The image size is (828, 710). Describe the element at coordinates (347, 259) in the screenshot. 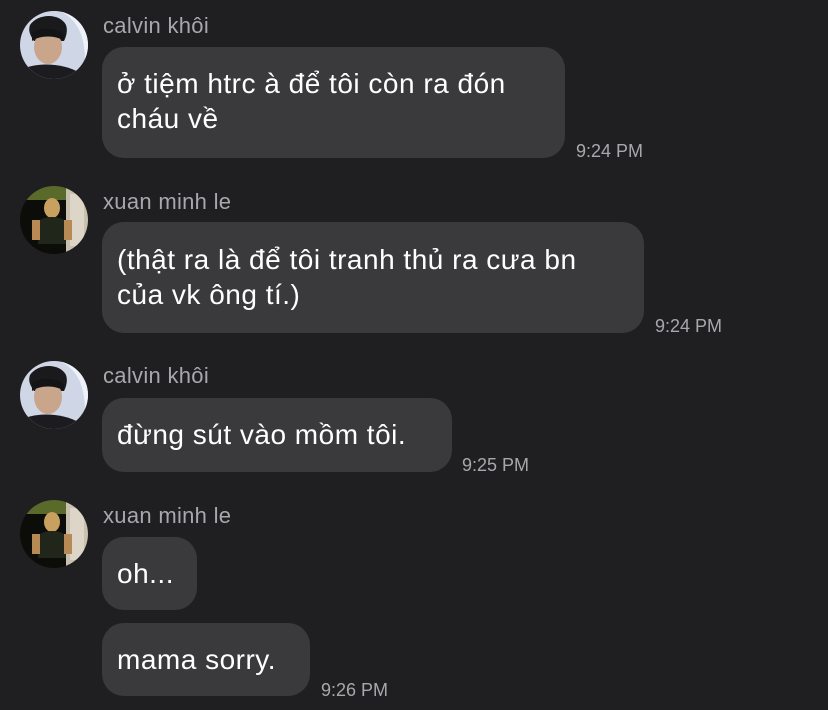

I see `message-text: (thật ra là để tôi tranh thủ ra cưa bn` at that location.